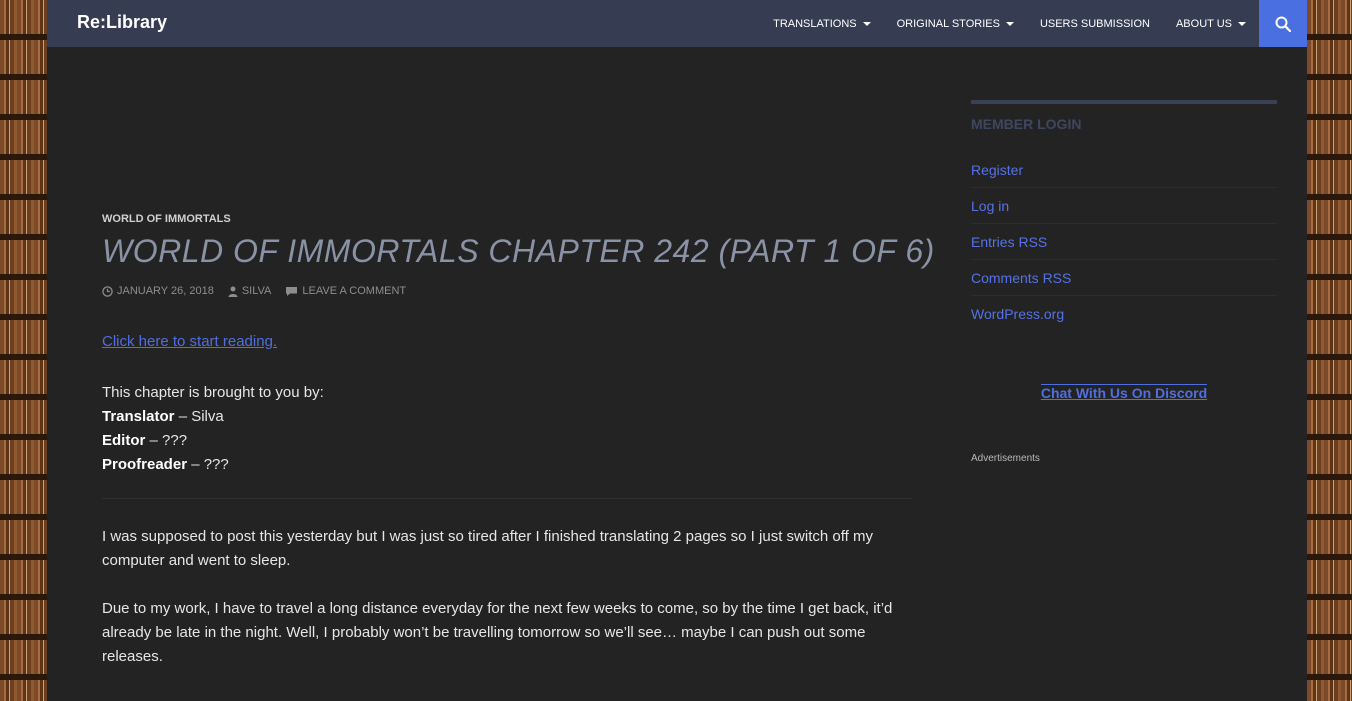 This screenshot has width=1352, height=701. I want to click on nav-item-label: USERS SUBMISSION, so click(1094, 23).